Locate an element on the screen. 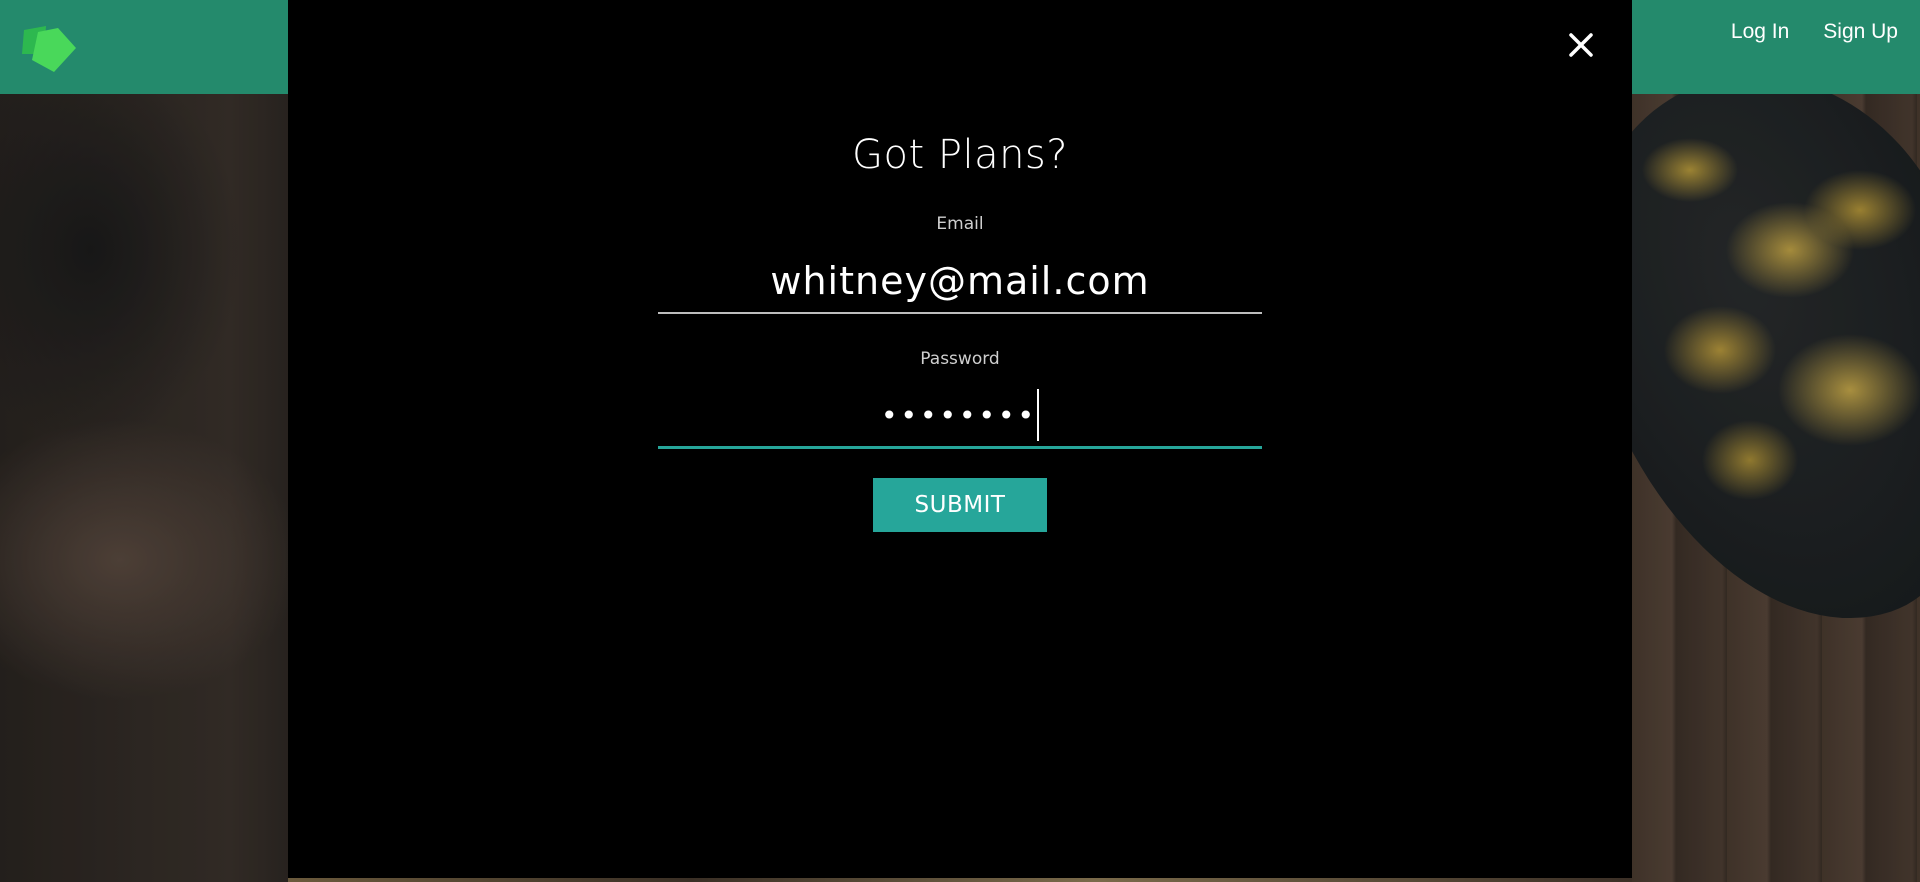 The width and height of the screenshot is (1920, 882). password-field: •••••••• is located at coordinates (960, 416).